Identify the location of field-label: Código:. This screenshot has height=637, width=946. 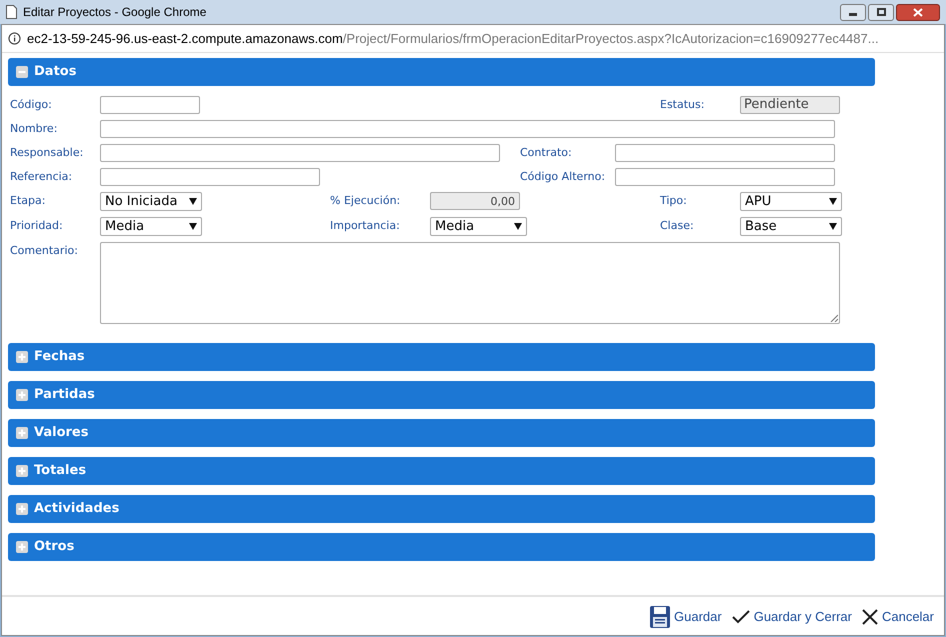
(31, 105).